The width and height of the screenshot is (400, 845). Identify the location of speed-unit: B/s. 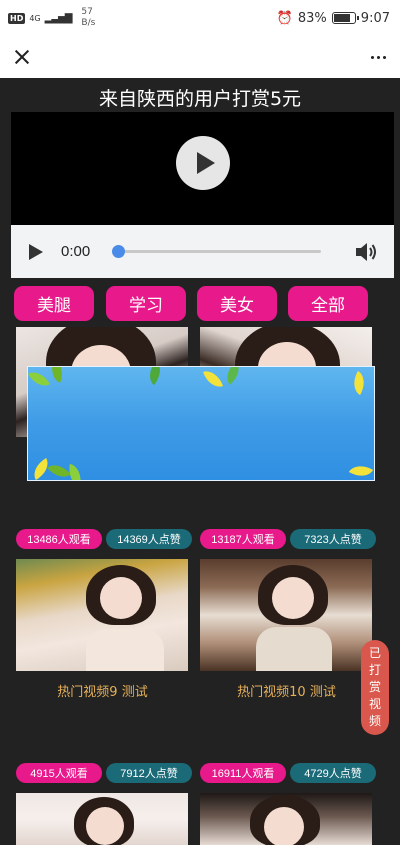
(88, 23).